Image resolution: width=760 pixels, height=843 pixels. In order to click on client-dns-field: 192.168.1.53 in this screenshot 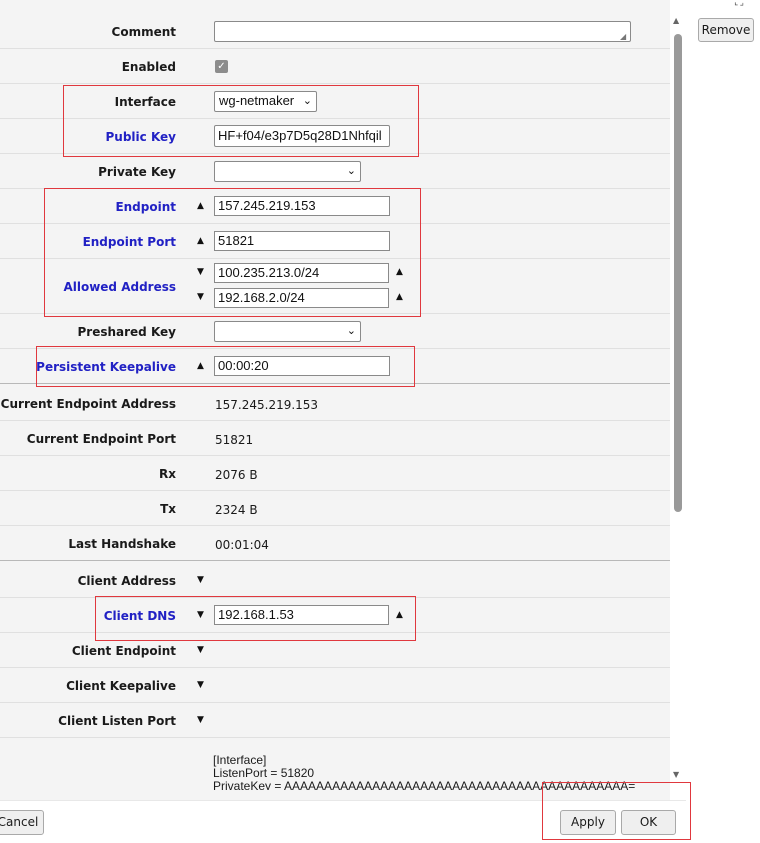, I will do `click(301, 615)`.